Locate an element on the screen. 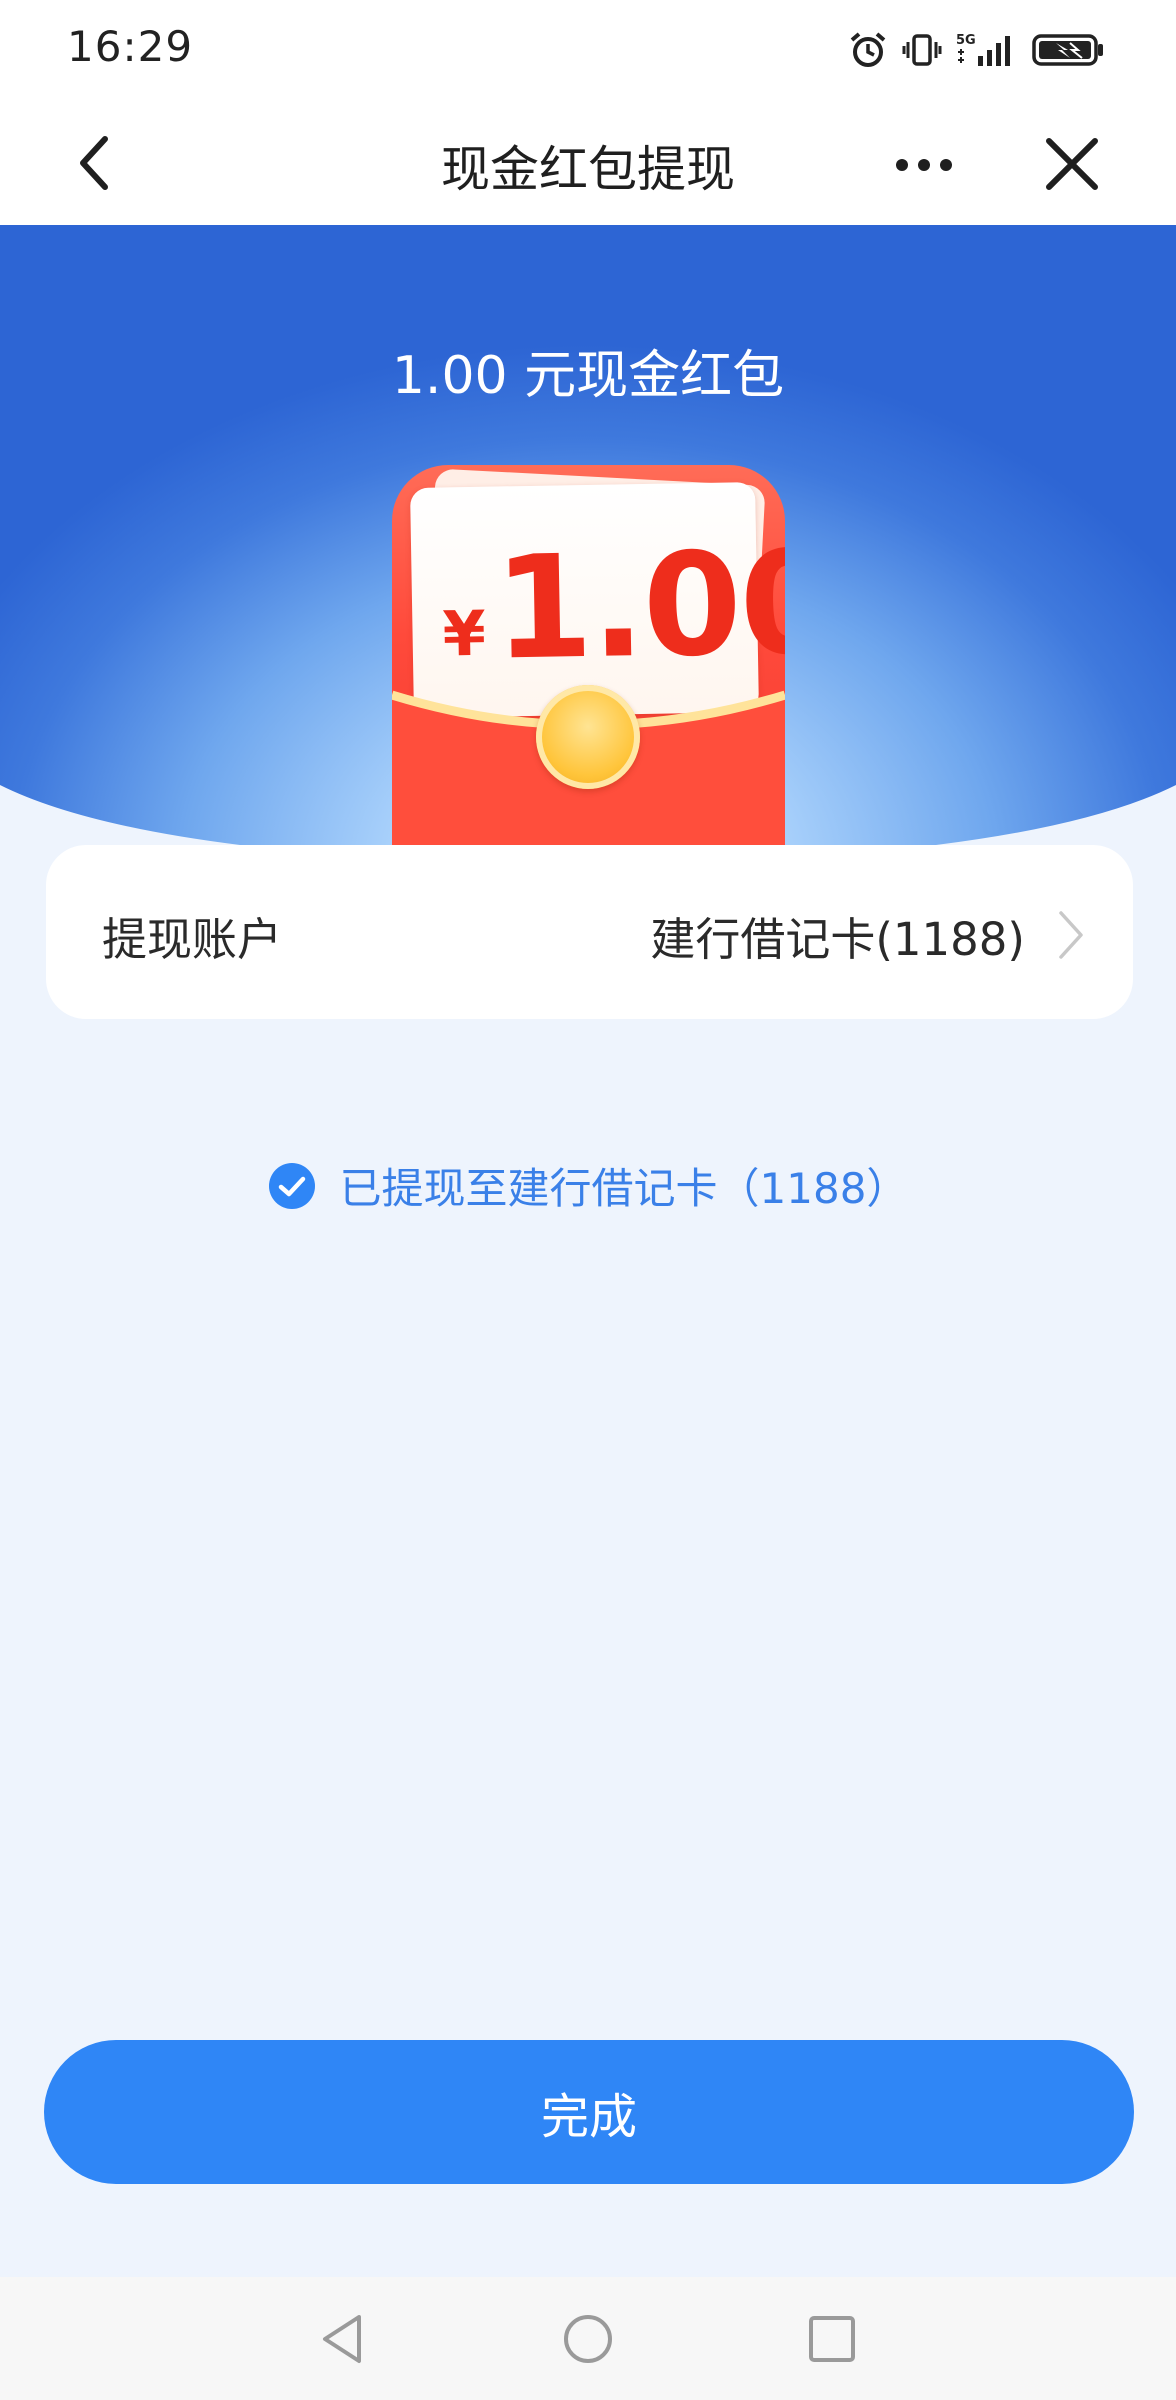 This screenshot has height=2400, width=1176. chevron-right-icon is located at coordinates (1071, 935).